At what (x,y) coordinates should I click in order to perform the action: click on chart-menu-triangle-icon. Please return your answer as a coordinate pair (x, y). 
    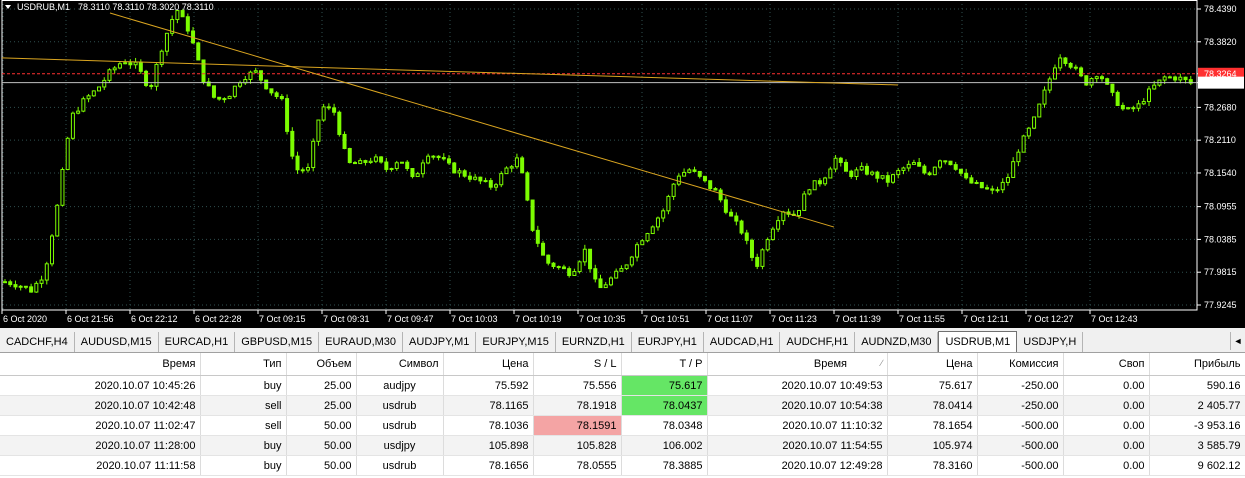
    Looking at the image, I should click on (8, 7).